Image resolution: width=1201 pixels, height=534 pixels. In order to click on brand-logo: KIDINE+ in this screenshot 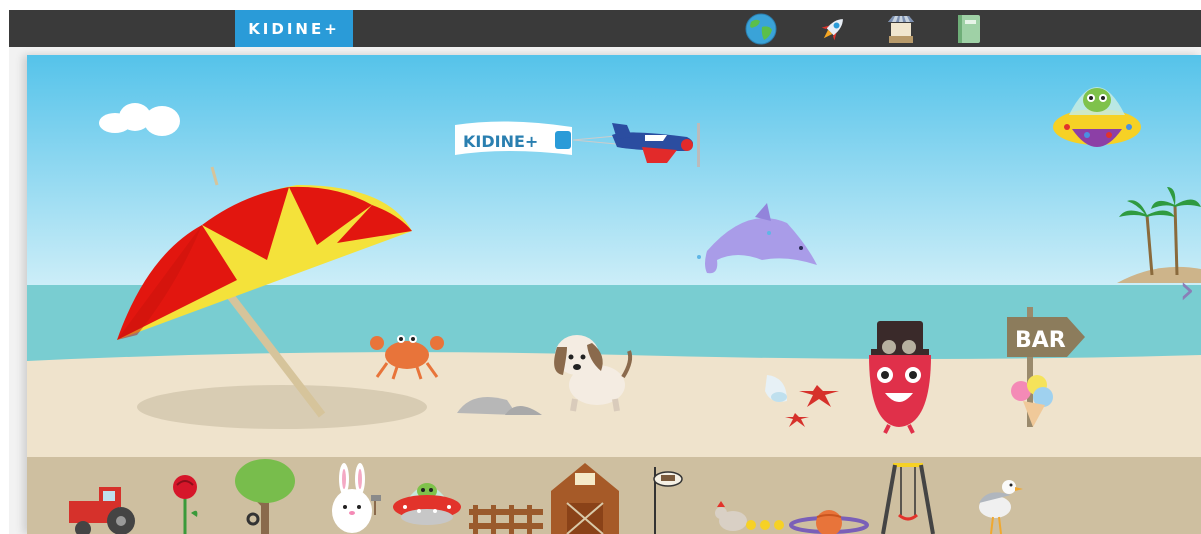, I will do `click(294, 28)`.